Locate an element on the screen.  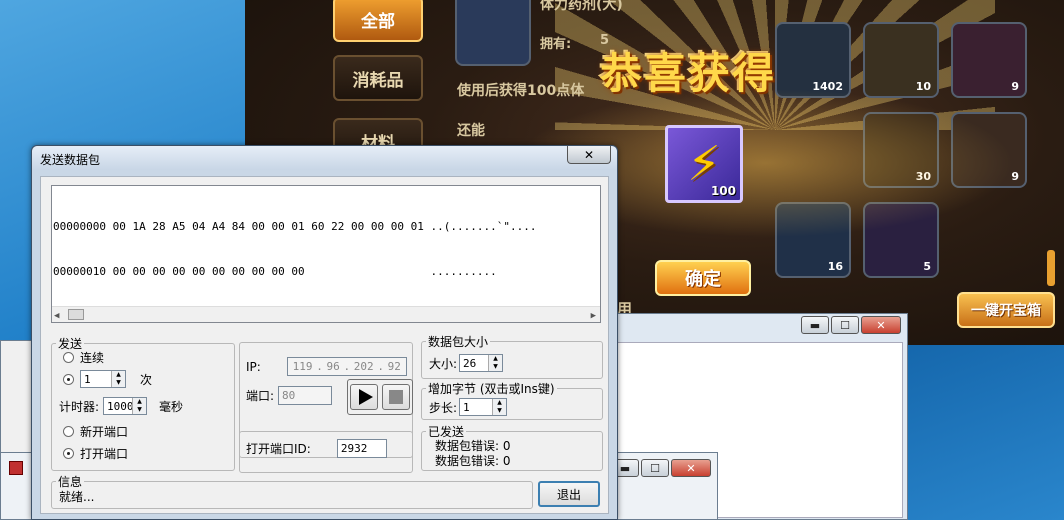
owned-label: 拥有: is located at coordinates (556, 44).